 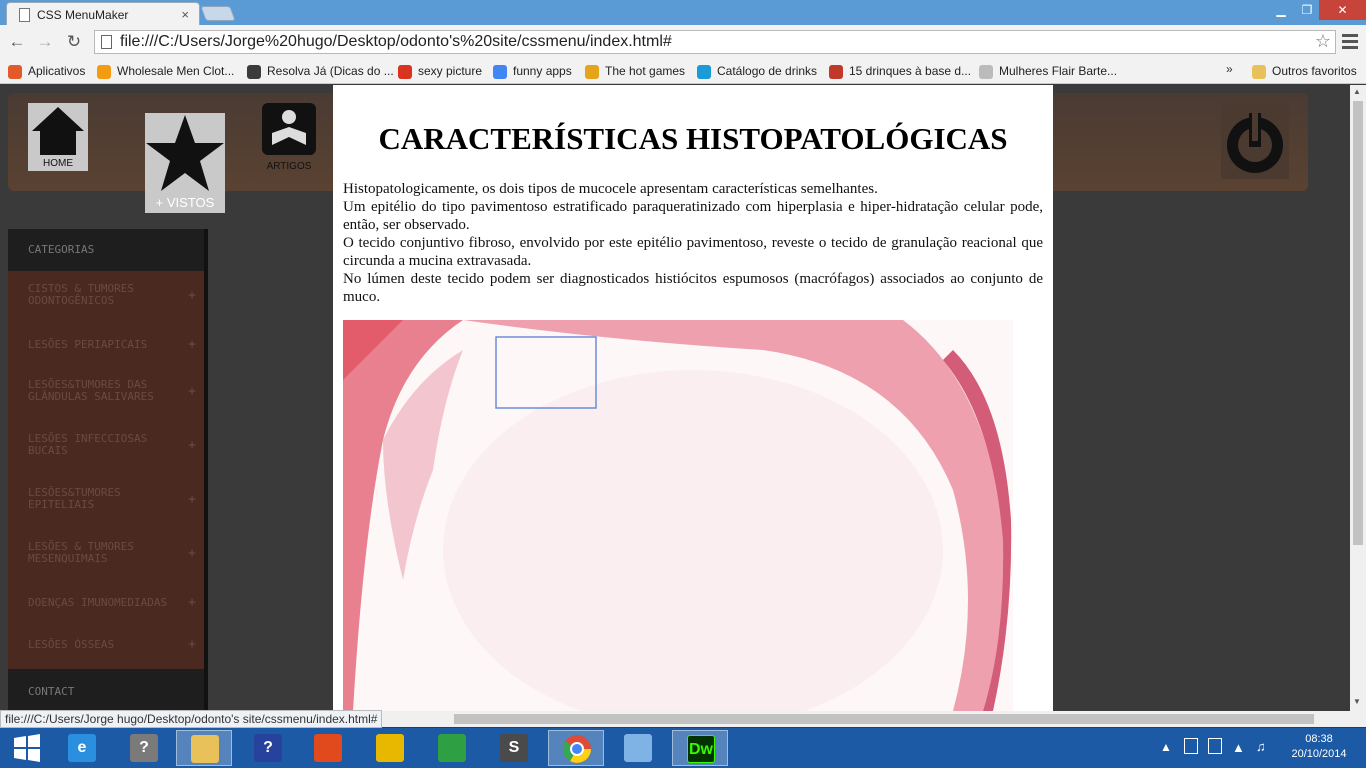 What do you see at coordinates (74, 42) in the screenshot?
I see `reload-icon: ↻` at bounding box center [74, 42].